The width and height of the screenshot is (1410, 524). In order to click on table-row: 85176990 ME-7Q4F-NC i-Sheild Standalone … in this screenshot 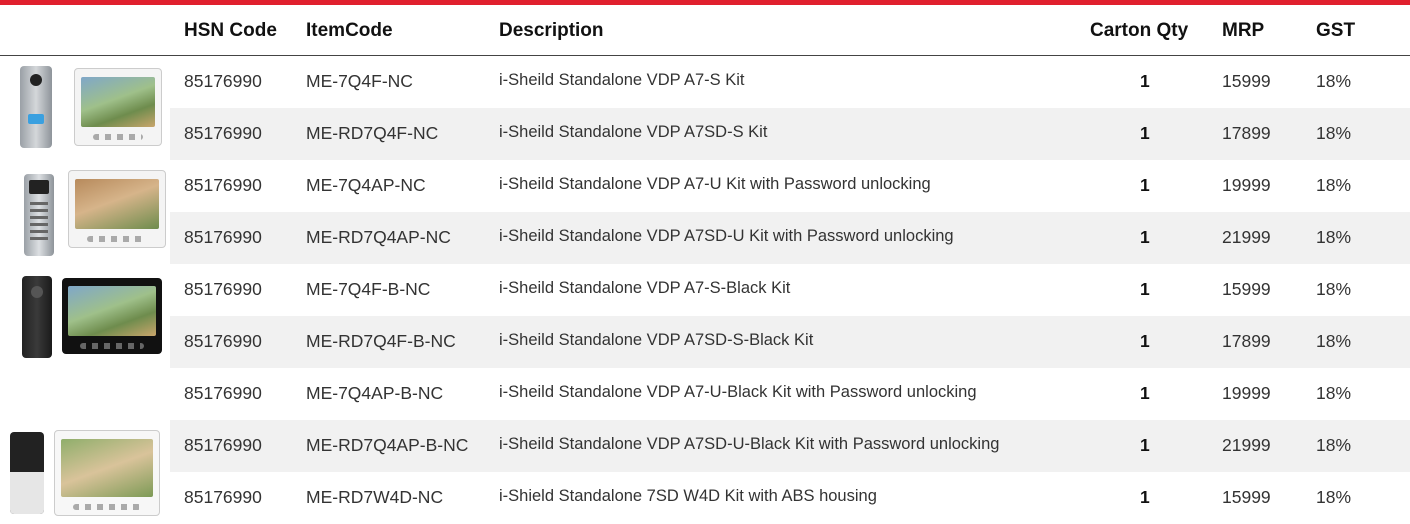, I will do `click(705, 82)`.